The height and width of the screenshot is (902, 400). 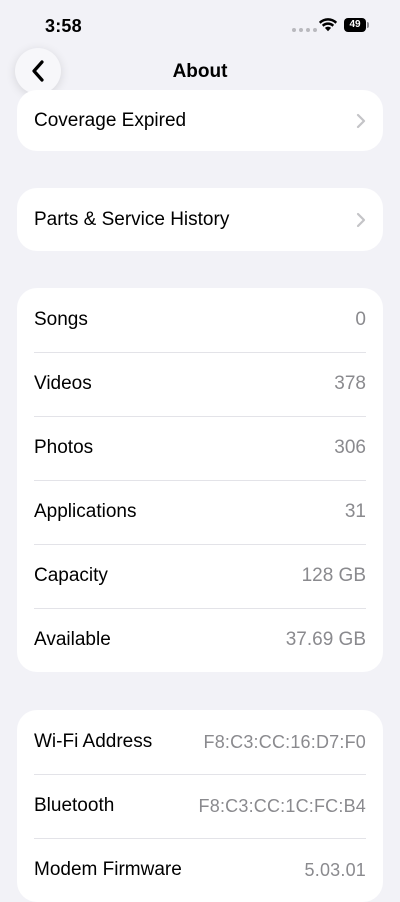 I want to click on cellular-signal-icon, so click(x=304, y=30).